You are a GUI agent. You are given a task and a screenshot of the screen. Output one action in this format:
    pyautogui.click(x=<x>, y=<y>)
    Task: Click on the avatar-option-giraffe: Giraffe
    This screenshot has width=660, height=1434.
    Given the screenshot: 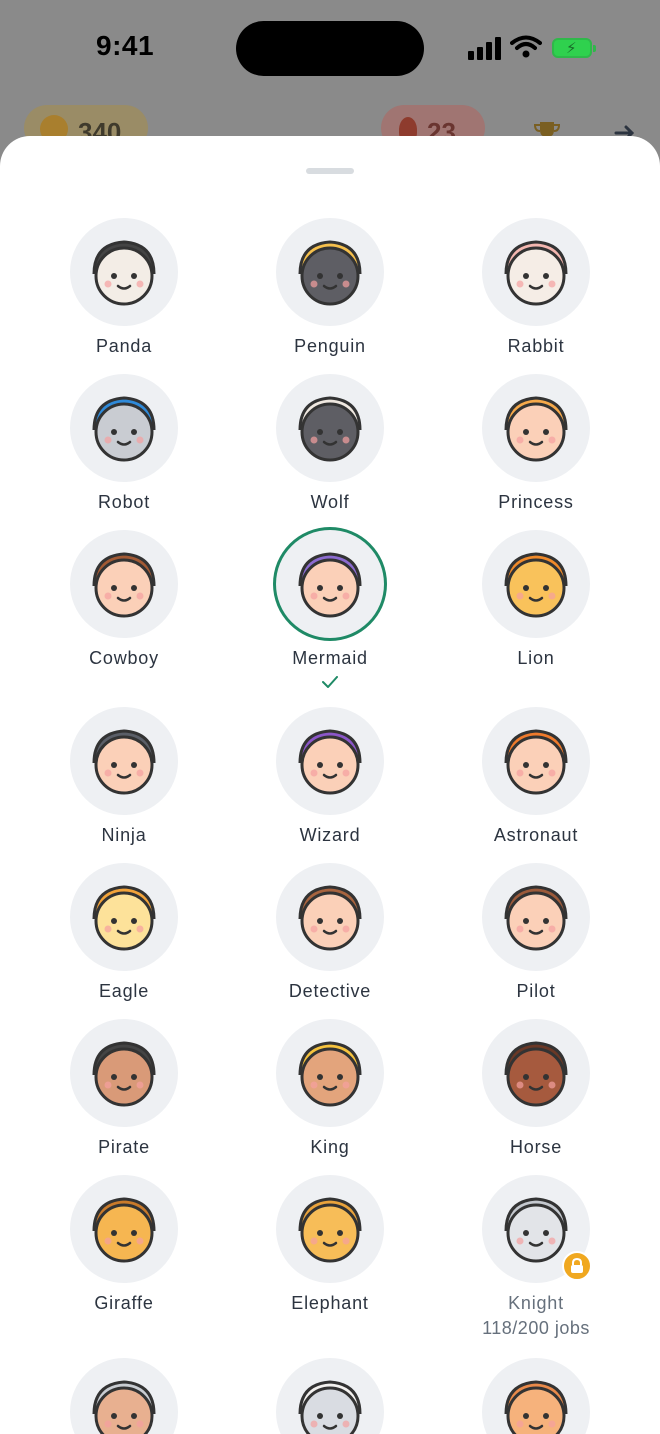 What is the action you would take?
    pyautogui.click(x=124, y=1244)
    